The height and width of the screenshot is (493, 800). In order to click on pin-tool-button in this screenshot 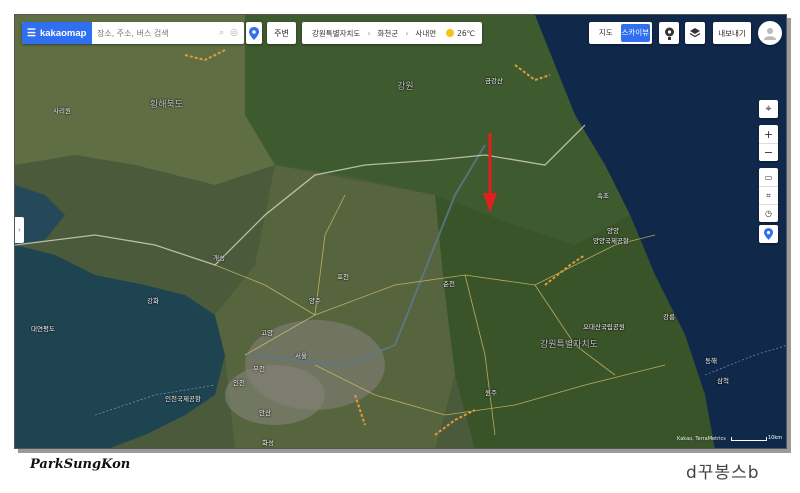, I will do `click(768, 234)`.